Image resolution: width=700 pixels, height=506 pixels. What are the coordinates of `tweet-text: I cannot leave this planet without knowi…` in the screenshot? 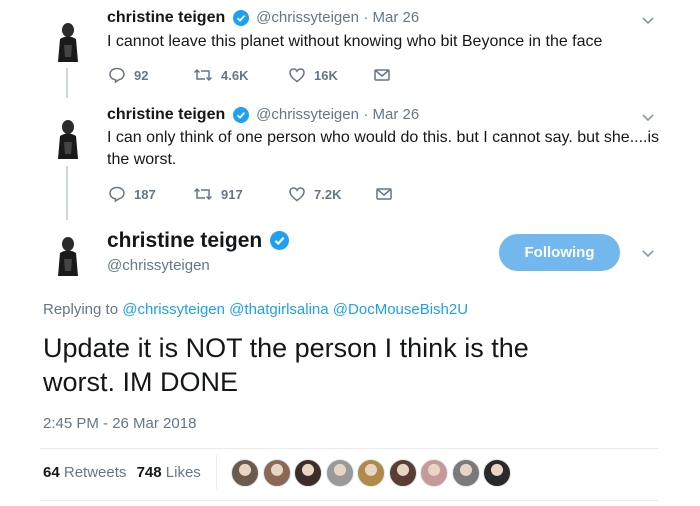 It's located at (355, 41).